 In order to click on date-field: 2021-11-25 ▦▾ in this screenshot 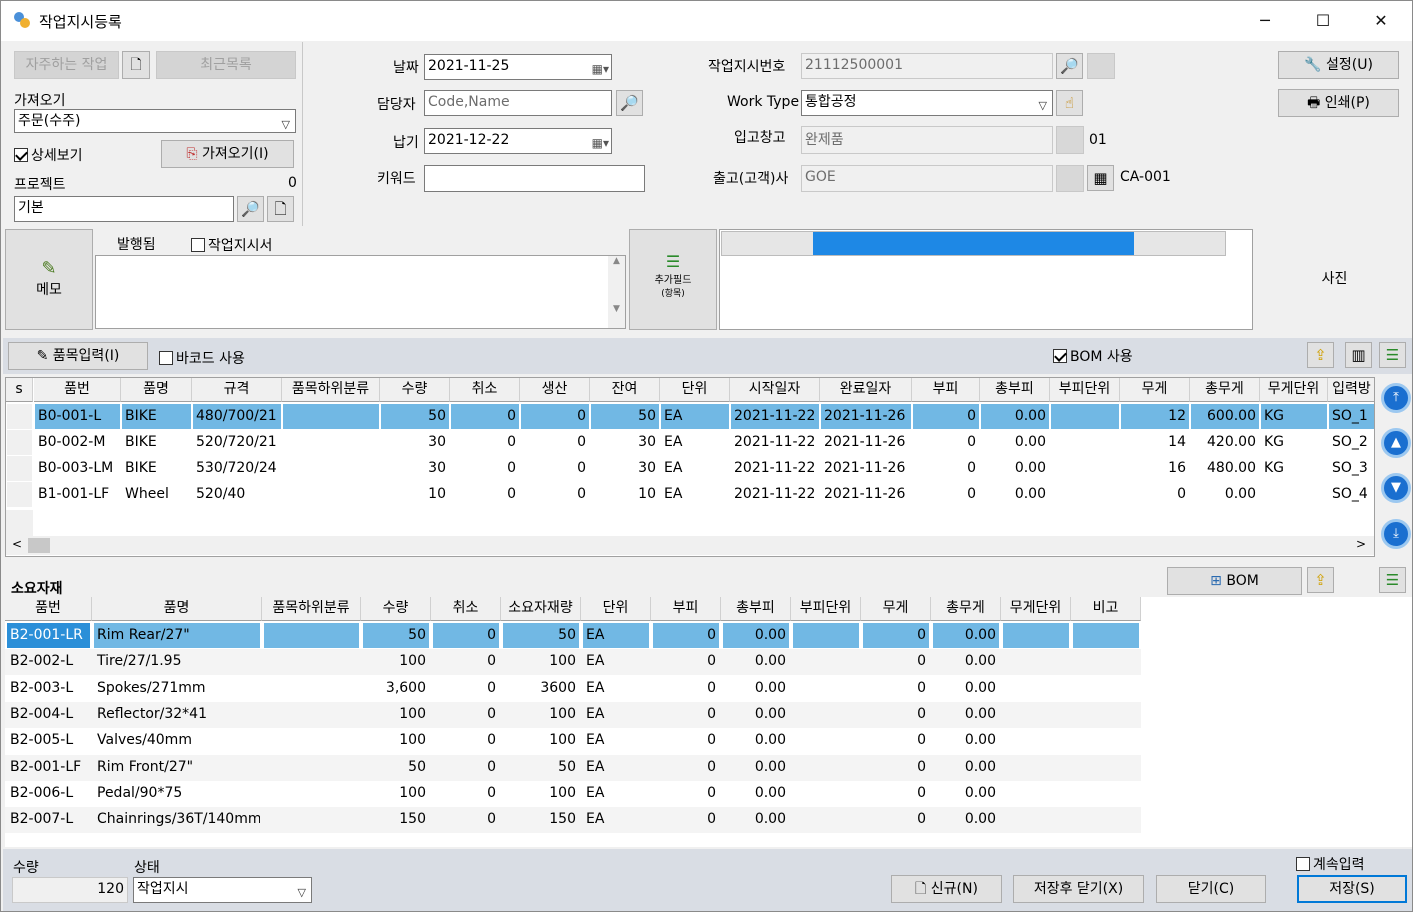, I will do `click(518, 67)`.